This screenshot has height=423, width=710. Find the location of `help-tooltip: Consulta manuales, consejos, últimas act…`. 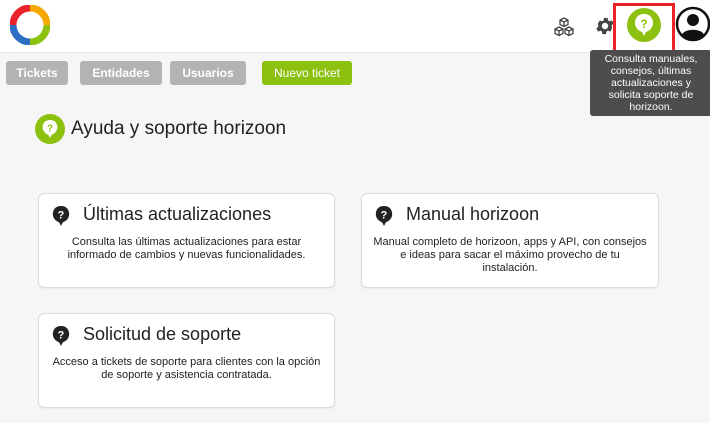

help-tooltip: Consulta manuales, consejos, últimas act… is located at coordinates (650, 83).